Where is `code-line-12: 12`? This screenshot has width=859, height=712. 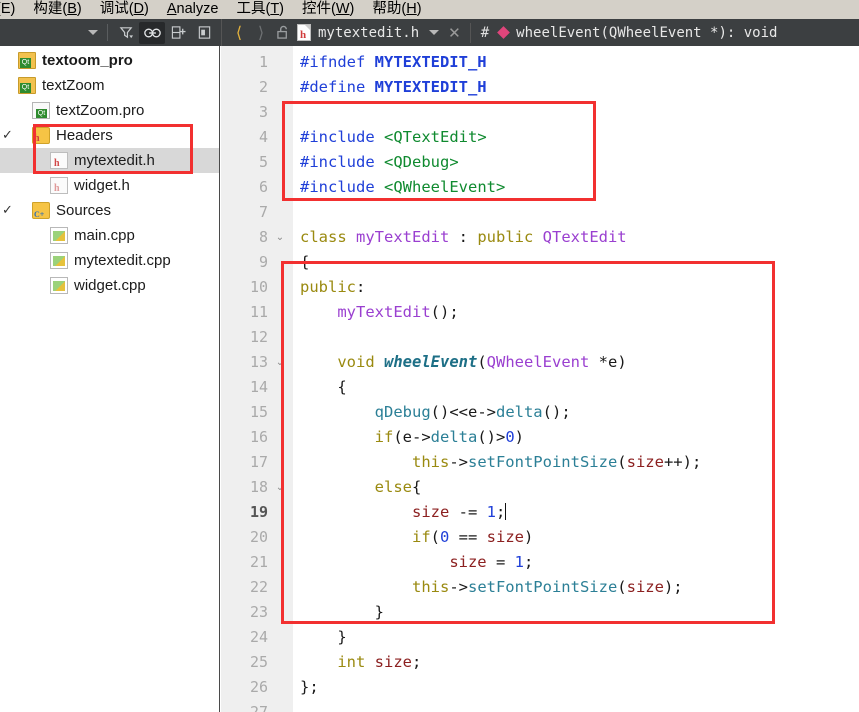
code-line-12: 12 is located at coordinates (540, 337).